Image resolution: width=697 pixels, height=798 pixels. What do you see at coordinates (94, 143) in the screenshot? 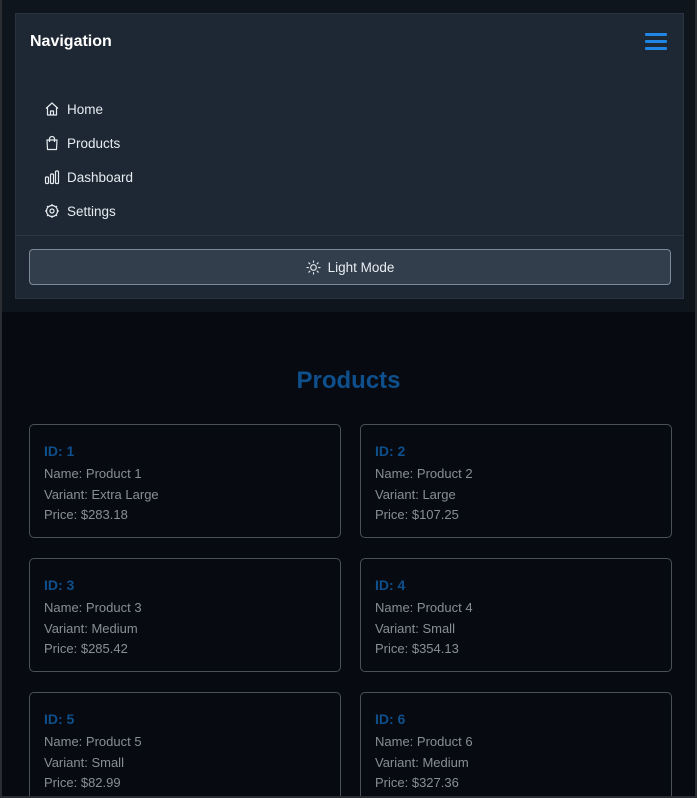
I see `nav-item-label: Products` at bounding box center [94, 143].